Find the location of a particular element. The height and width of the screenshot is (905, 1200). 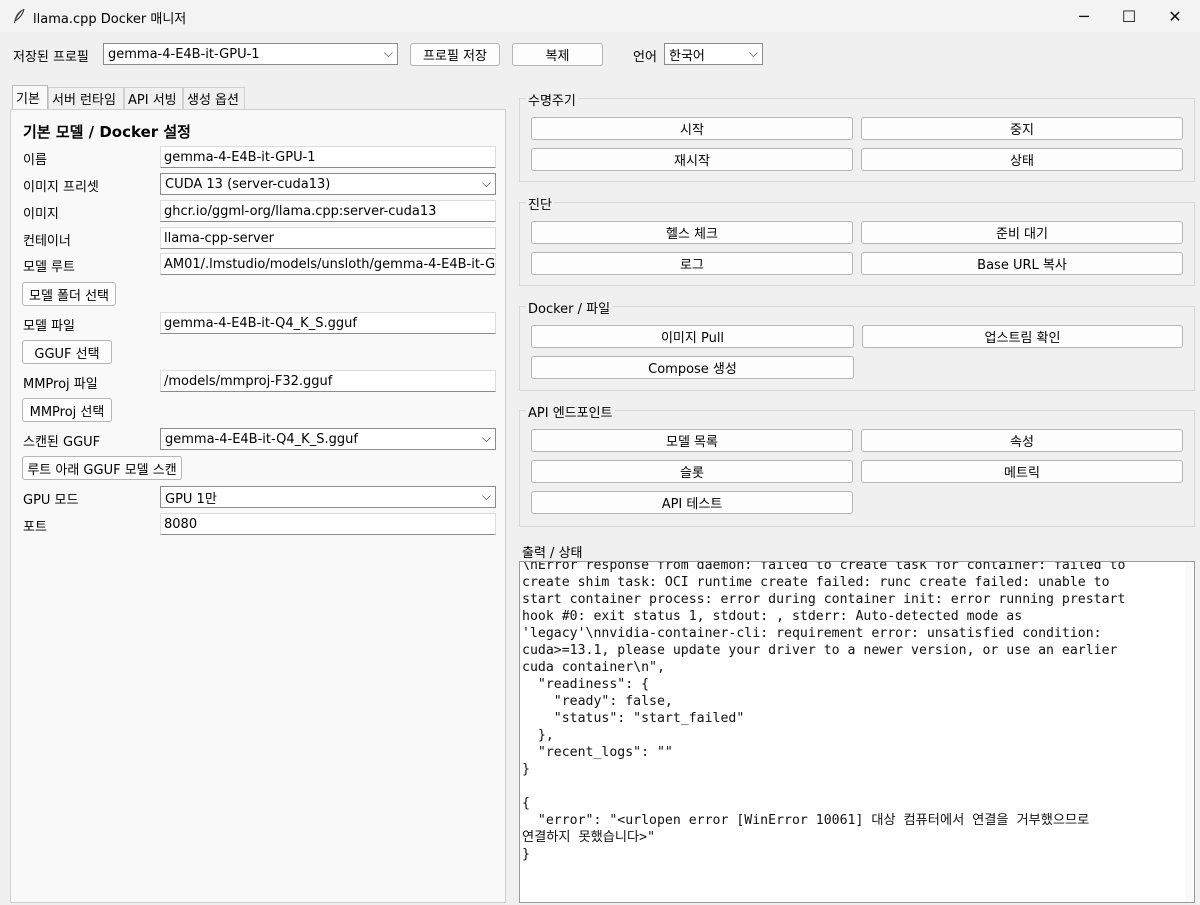

model-root-label: 모델 루트 is located at coordinates (49, 267).